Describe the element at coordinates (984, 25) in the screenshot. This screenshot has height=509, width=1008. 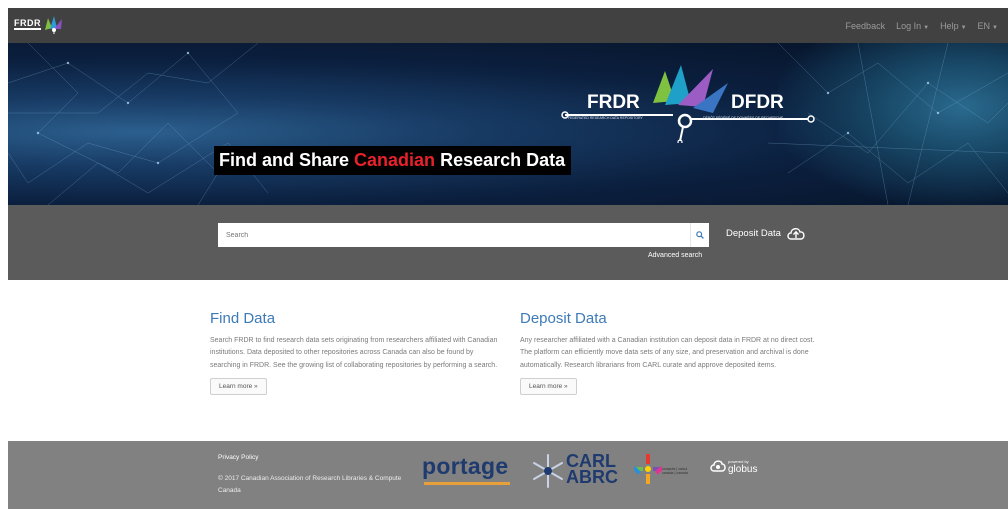
I see `nav-link-label: EN` at that location.